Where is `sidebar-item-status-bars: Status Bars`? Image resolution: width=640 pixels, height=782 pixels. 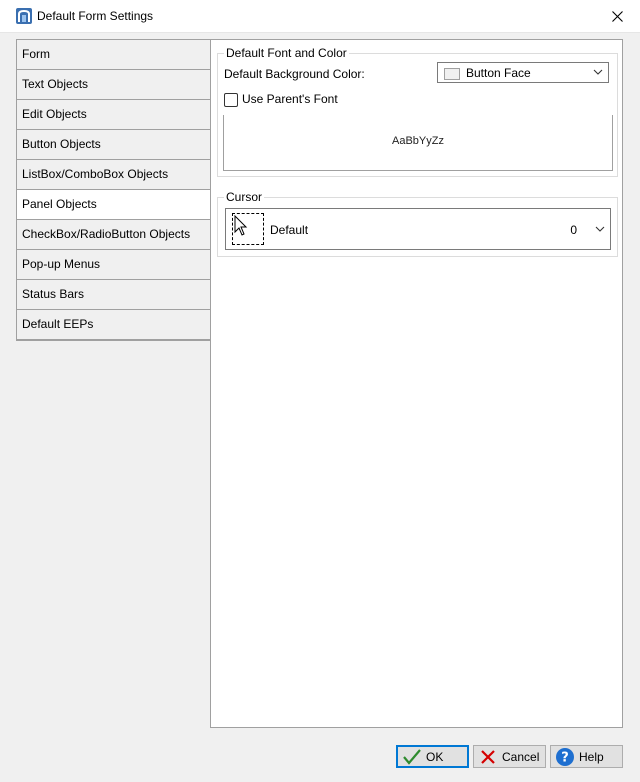
sidebar-item-status-bars: Status Bars is located at coordinates (114, 295).